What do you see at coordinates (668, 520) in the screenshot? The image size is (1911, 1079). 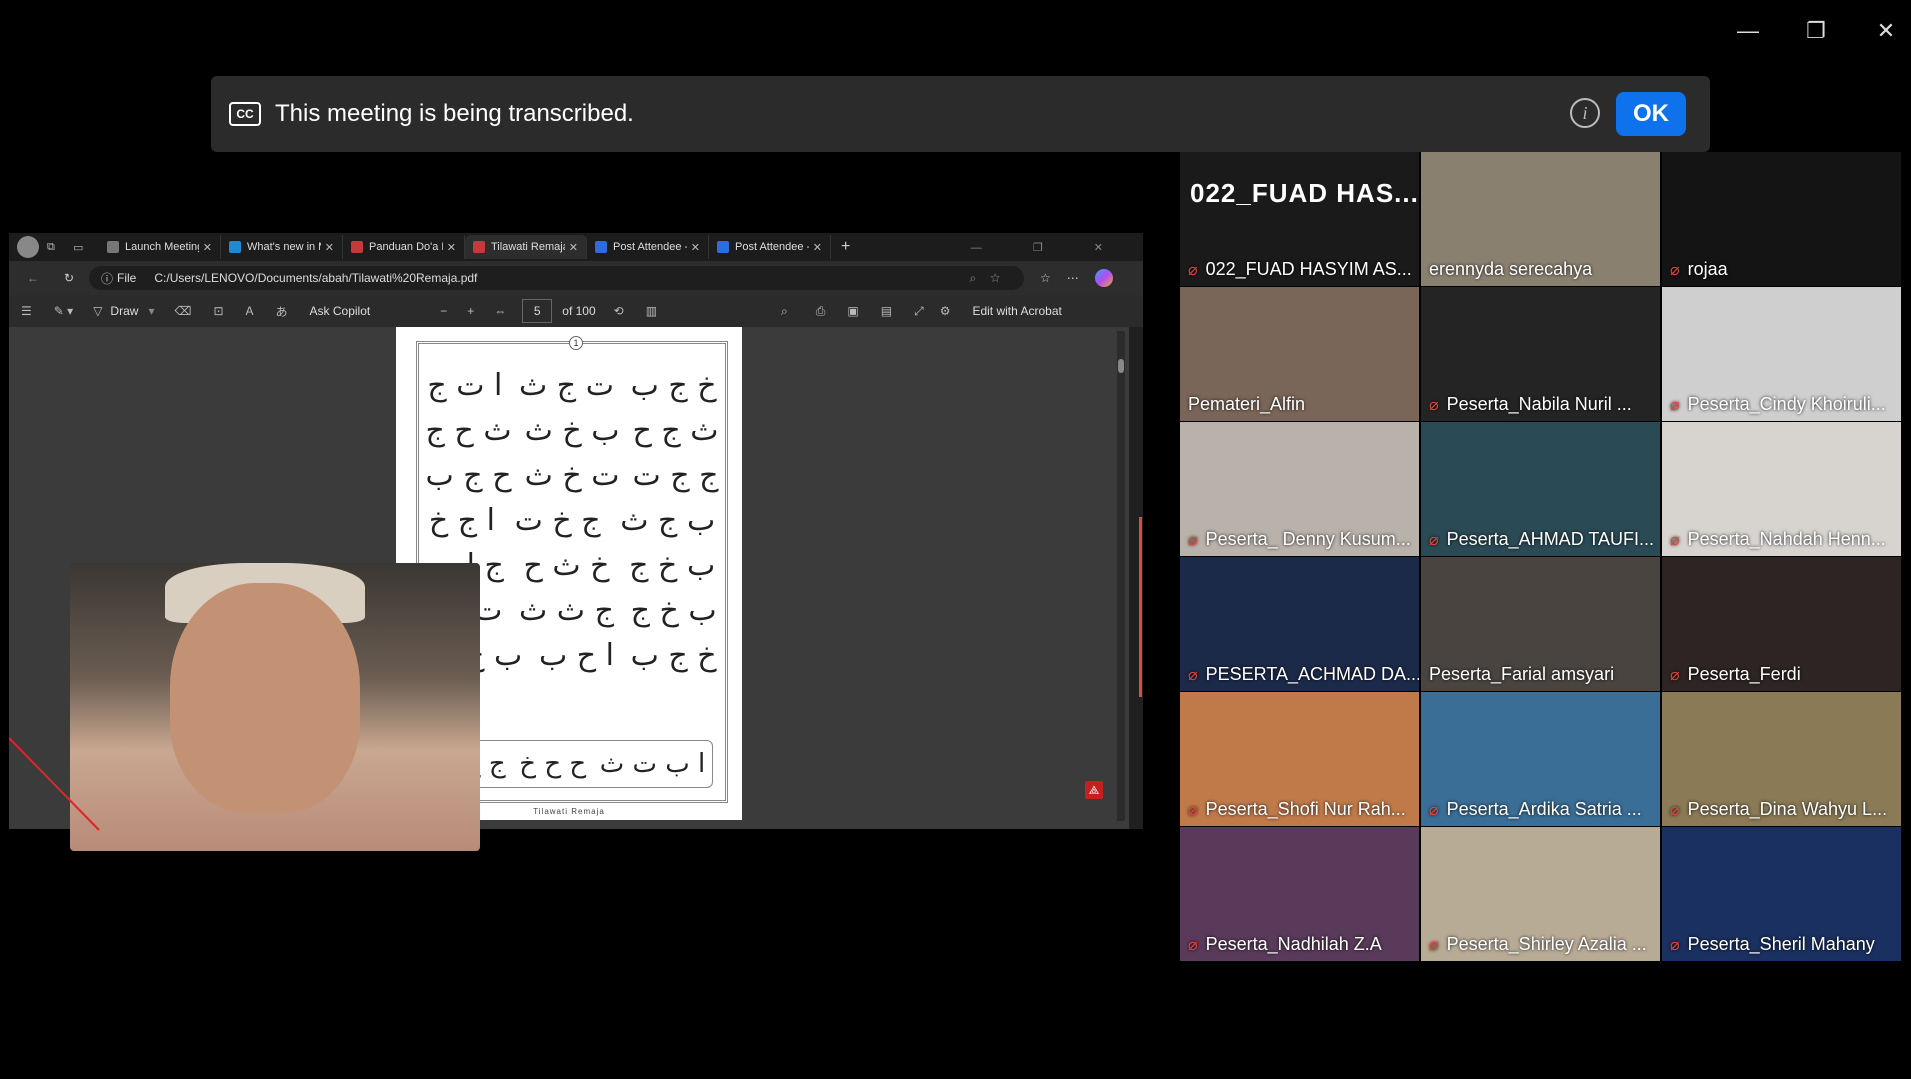 I see `arabic-letter-group: ب ج ث` at bounding box center [668, 520].